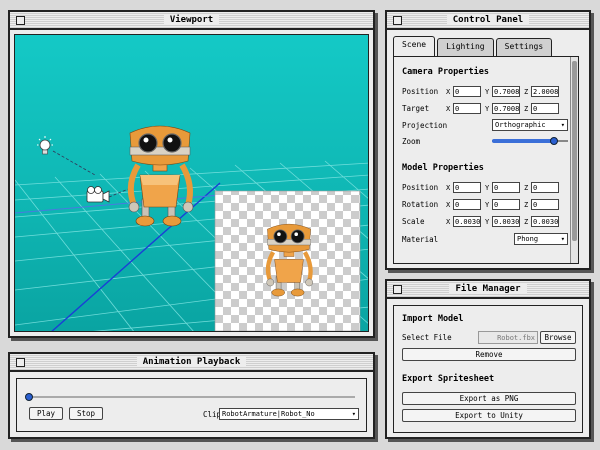 The image size is (600, 450). I want to click on remove-button: Remove, so click(489, 354).